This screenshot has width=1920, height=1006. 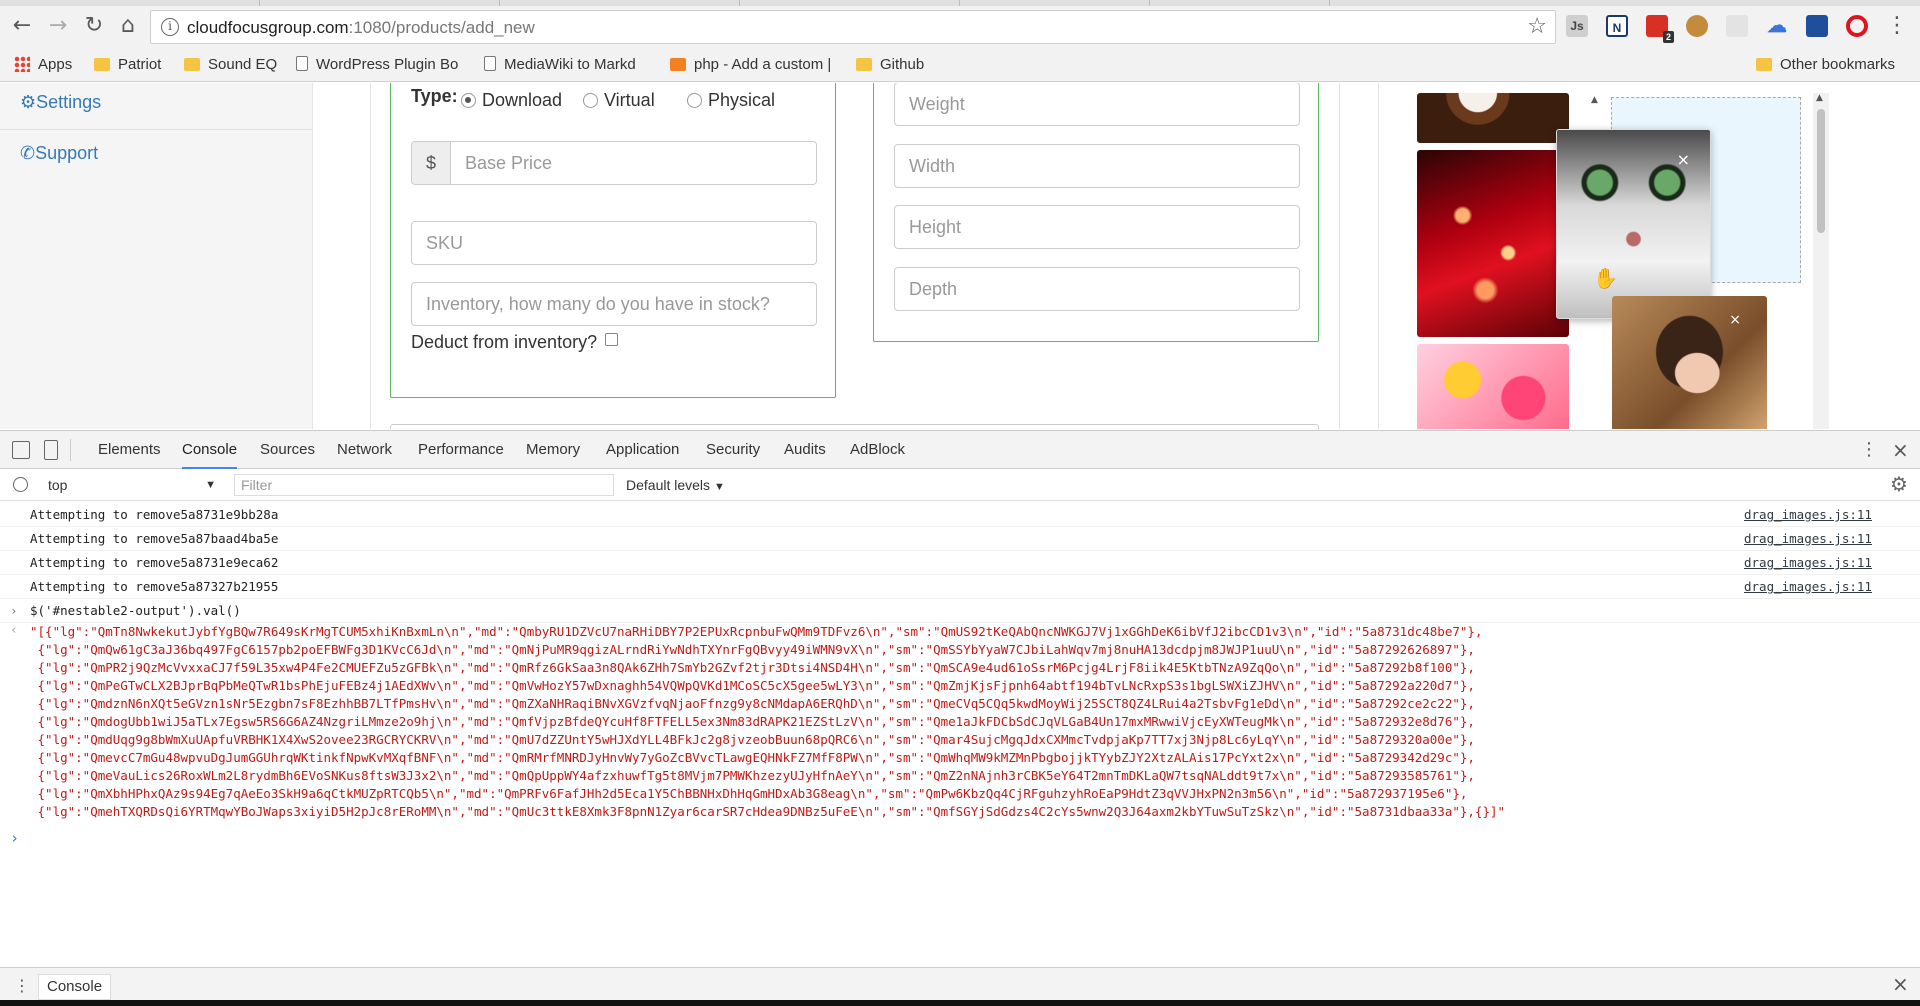 I want to click on bookmark-other: Other bookmarks, so click(x=1825, y=65).